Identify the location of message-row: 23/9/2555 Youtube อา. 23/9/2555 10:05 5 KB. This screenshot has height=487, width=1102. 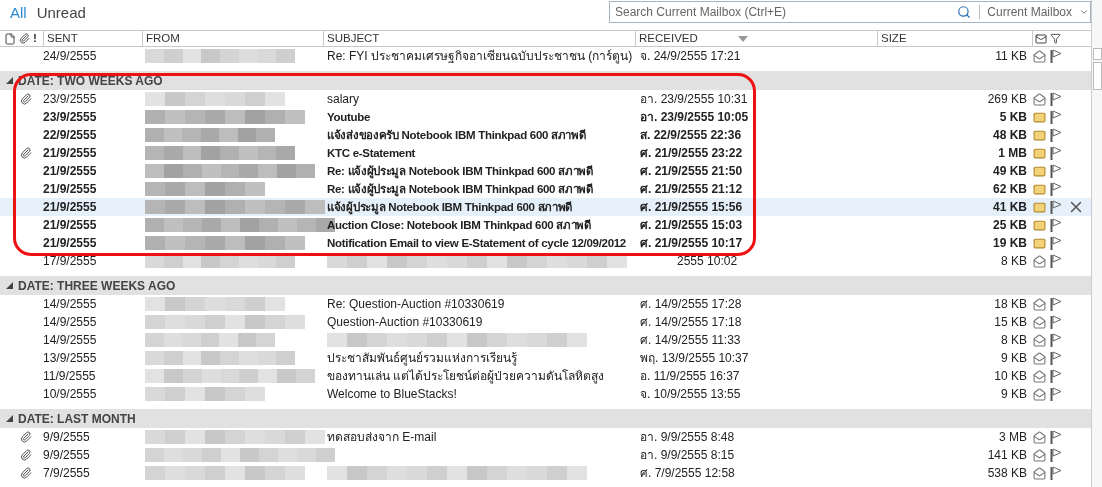
(545, 117).